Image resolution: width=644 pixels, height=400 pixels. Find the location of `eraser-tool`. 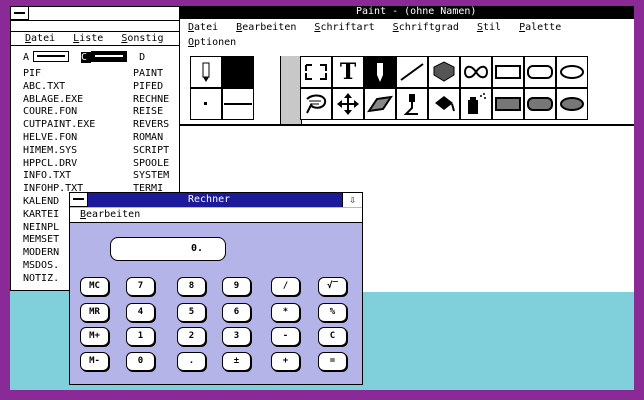

eraser-tool is located at coordinates (380, 104).